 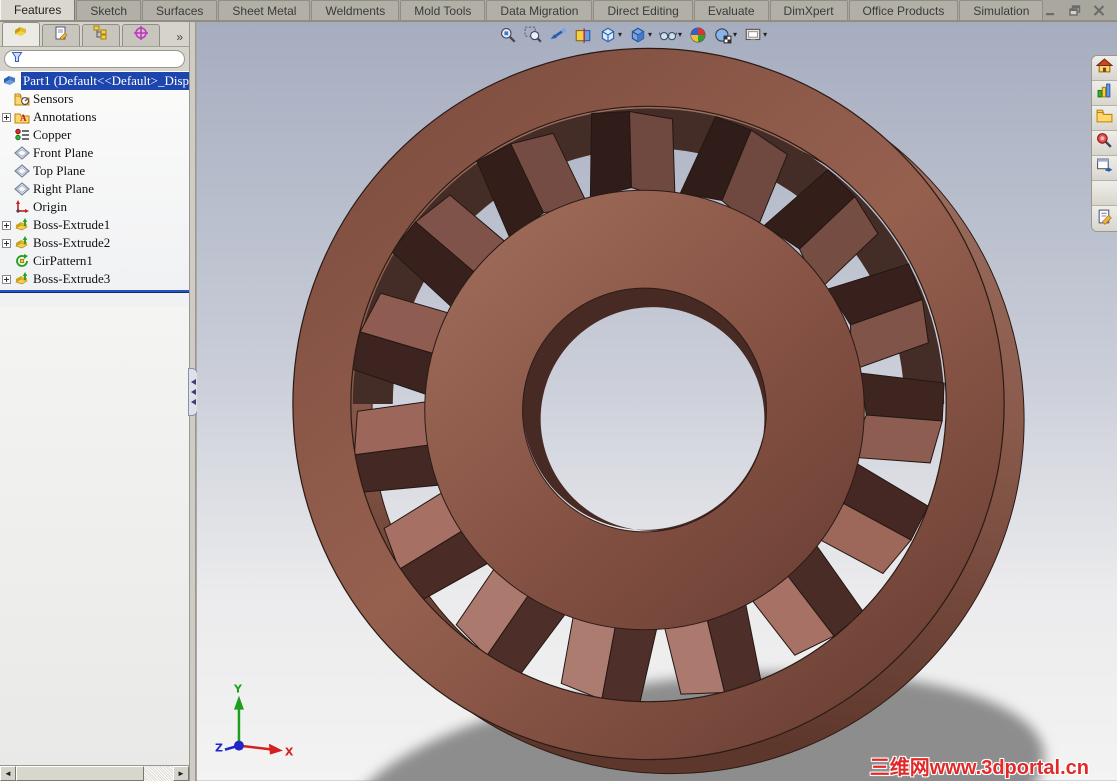 I want to click on svg-text: A, so click(x=23, y=118).